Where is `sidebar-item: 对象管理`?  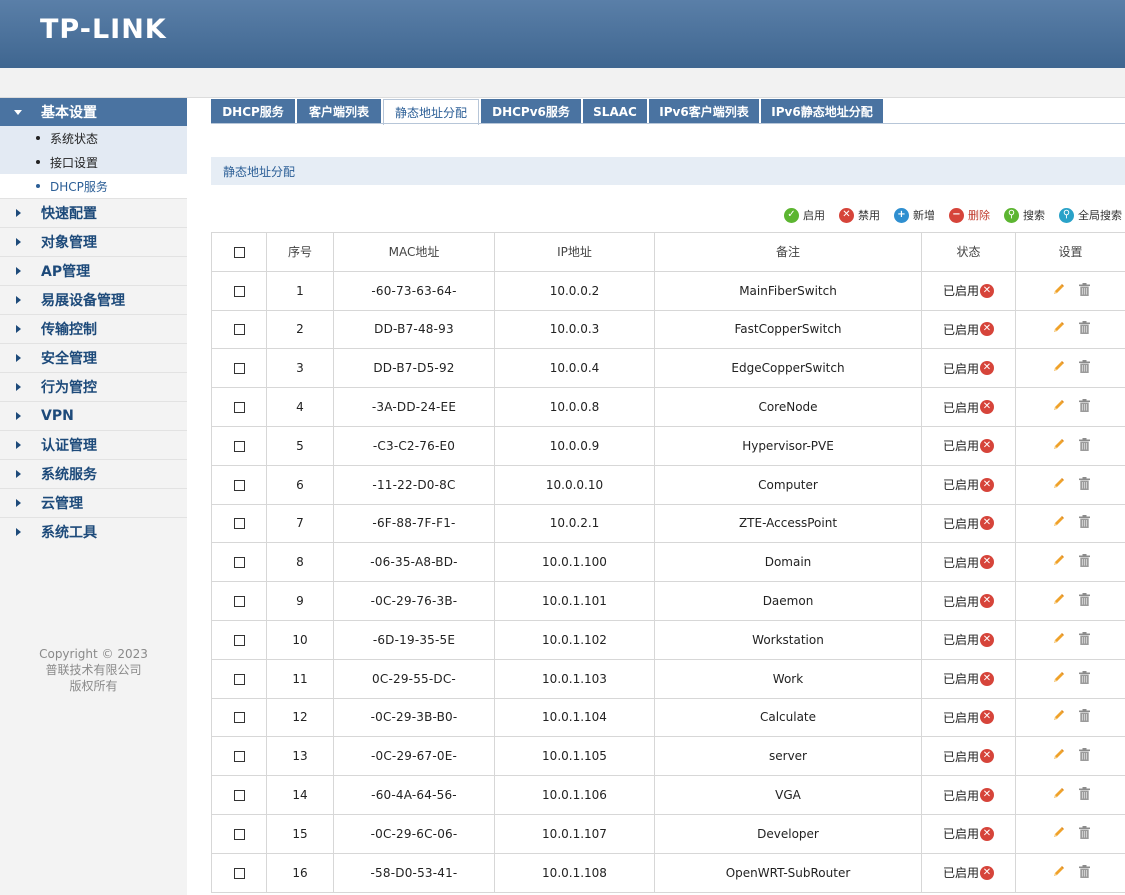 sidebar-item: 对象管理 is located at coordinates (93, 241).